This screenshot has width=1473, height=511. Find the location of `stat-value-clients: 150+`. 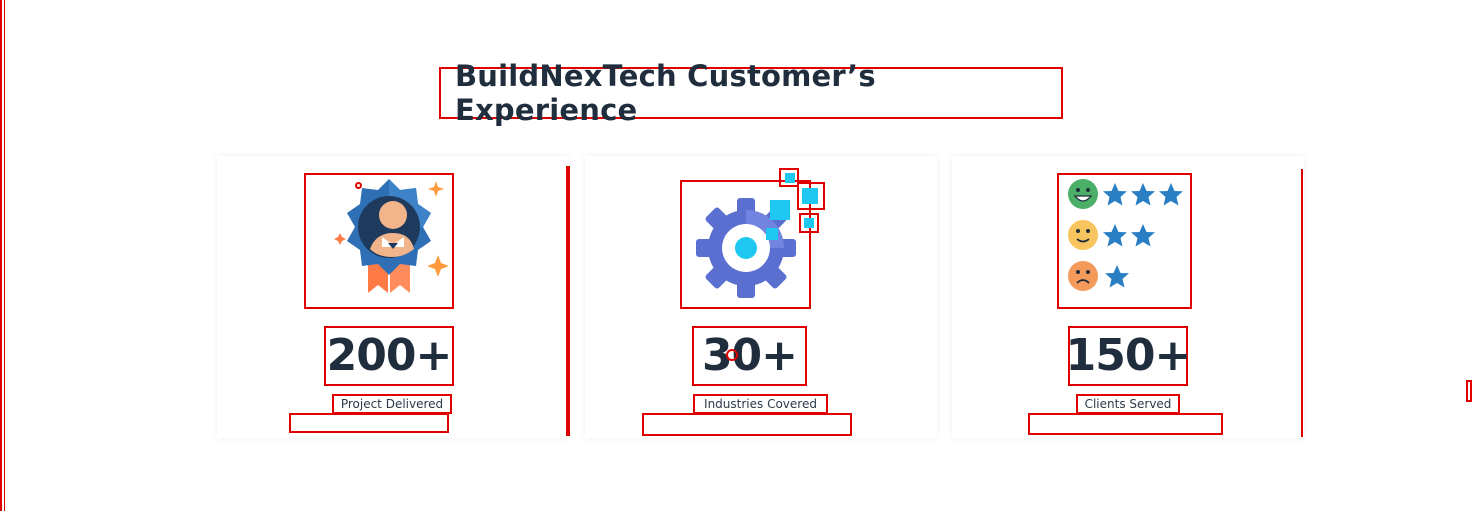

stat-value-clients: 150+ is located at coordinates (1128, 355).